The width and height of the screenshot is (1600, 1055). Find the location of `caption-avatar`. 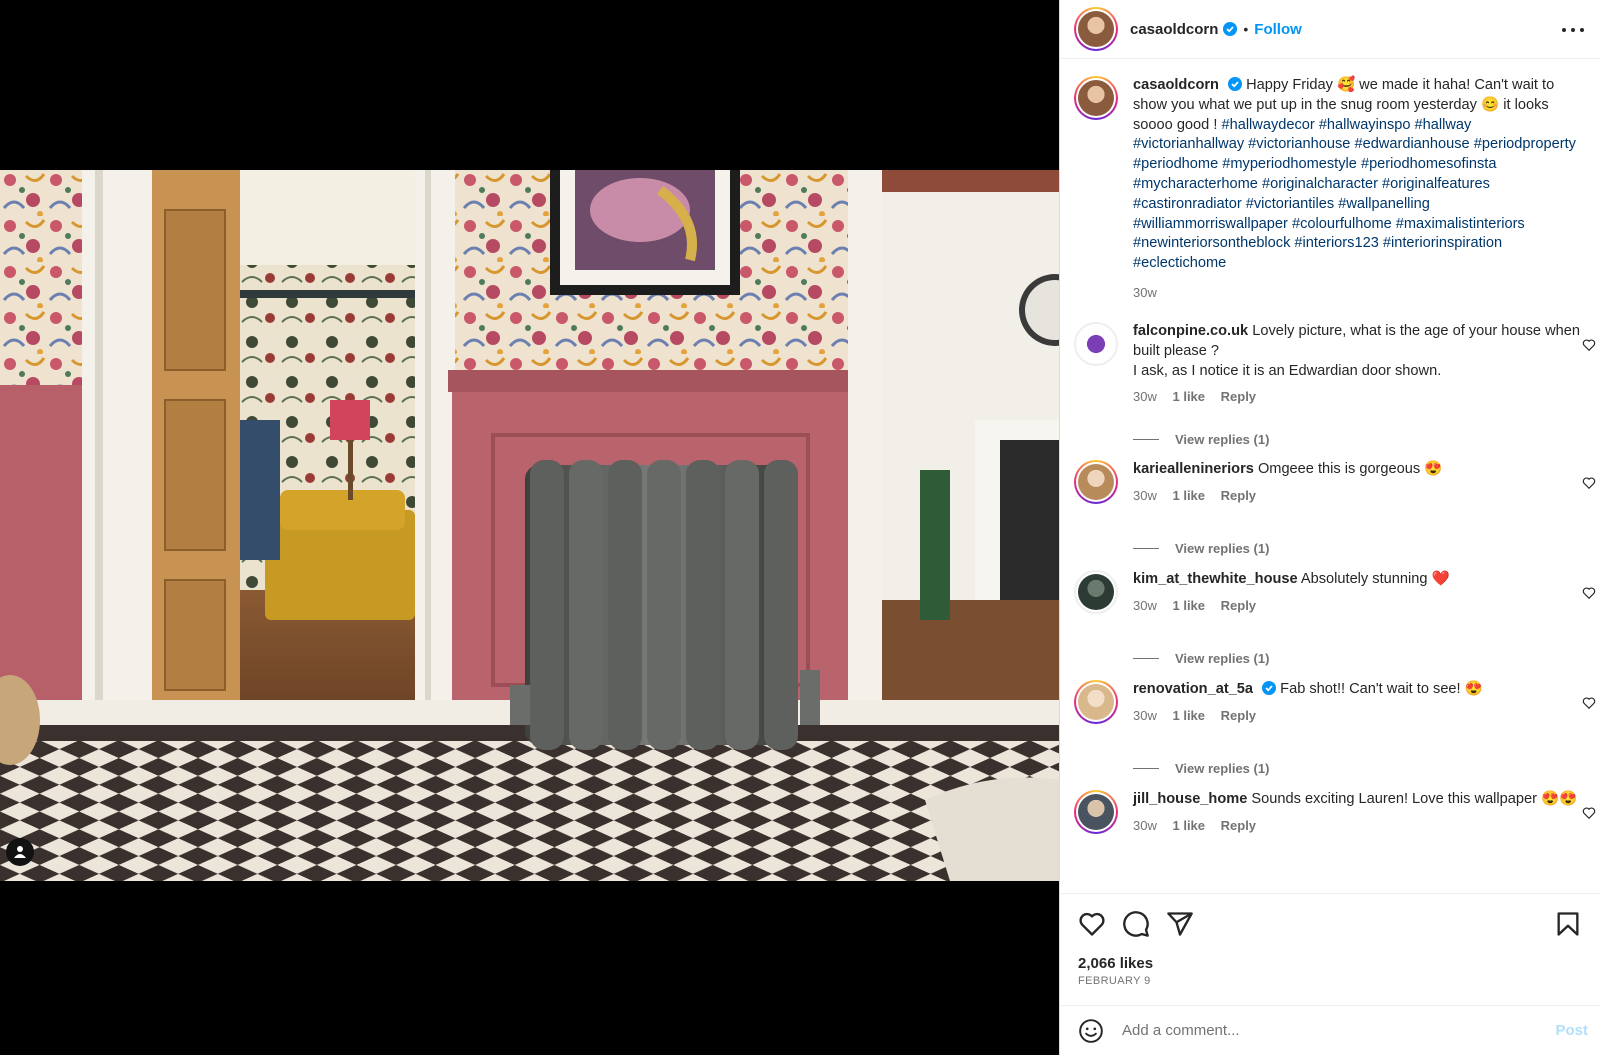

caption-avatar is located at coordinates (1096, 98).